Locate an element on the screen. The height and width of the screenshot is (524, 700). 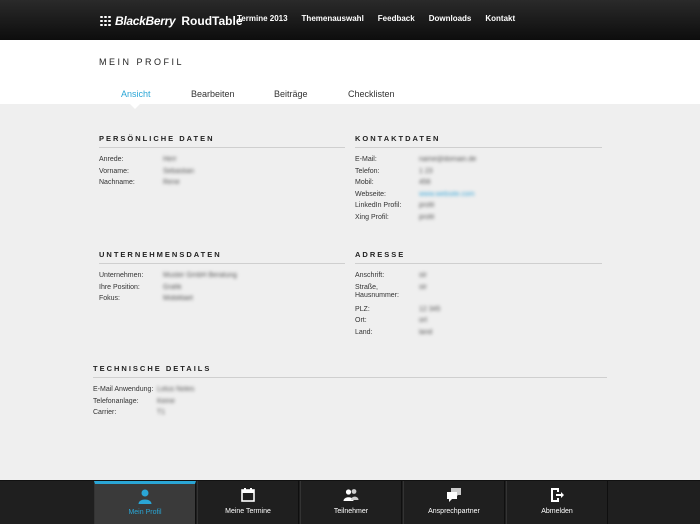
field-label: E-Mail: is located at coordinates (366, 159).